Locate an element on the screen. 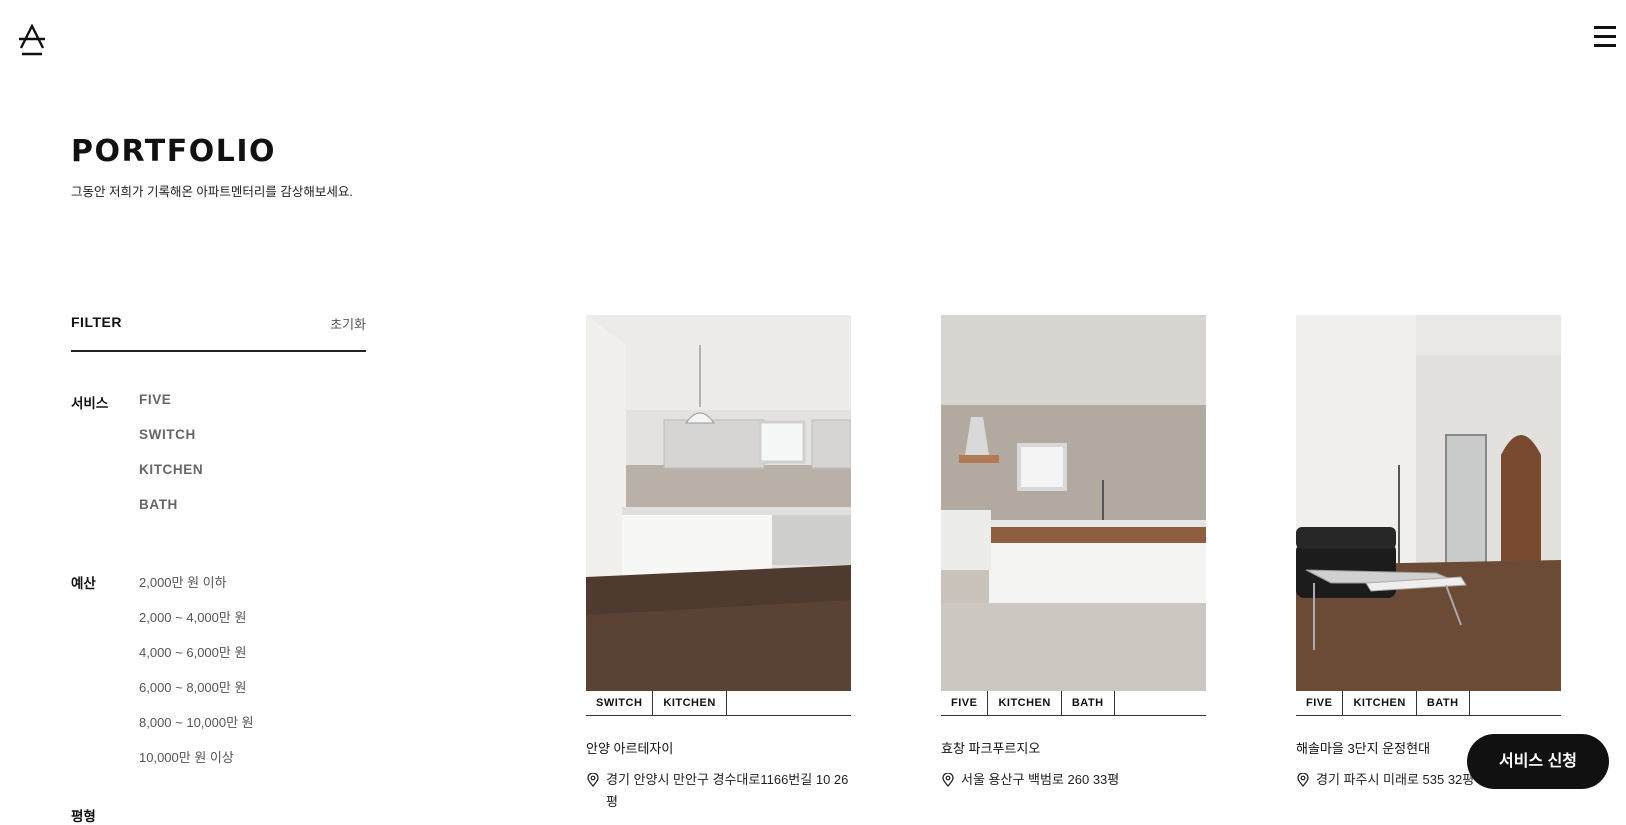 This screenshot has width=1626, height=825. filter-budget-option: 8,000 ~ 10,000만 원 is located at coordinates (196, 721).